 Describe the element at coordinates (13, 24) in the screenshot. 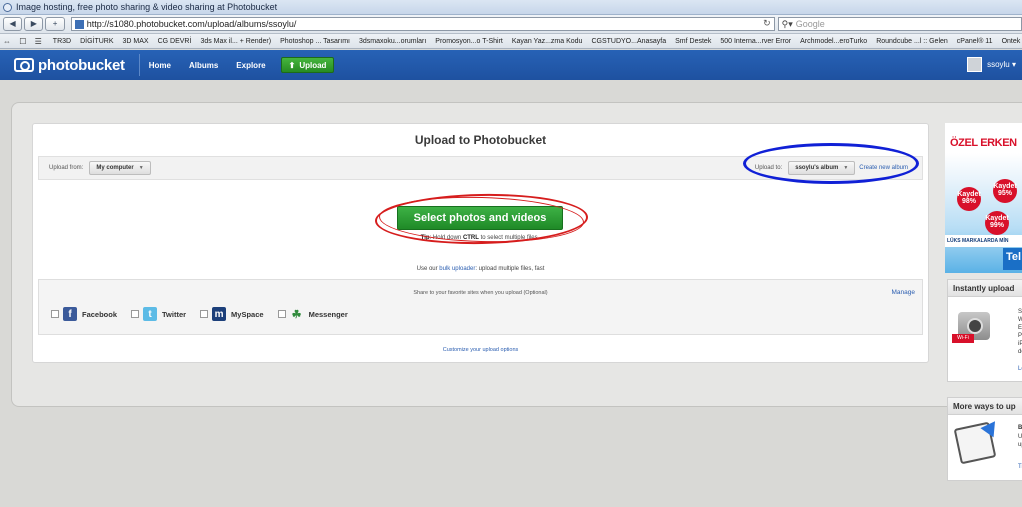

I see `back-button: ◀` at that location.